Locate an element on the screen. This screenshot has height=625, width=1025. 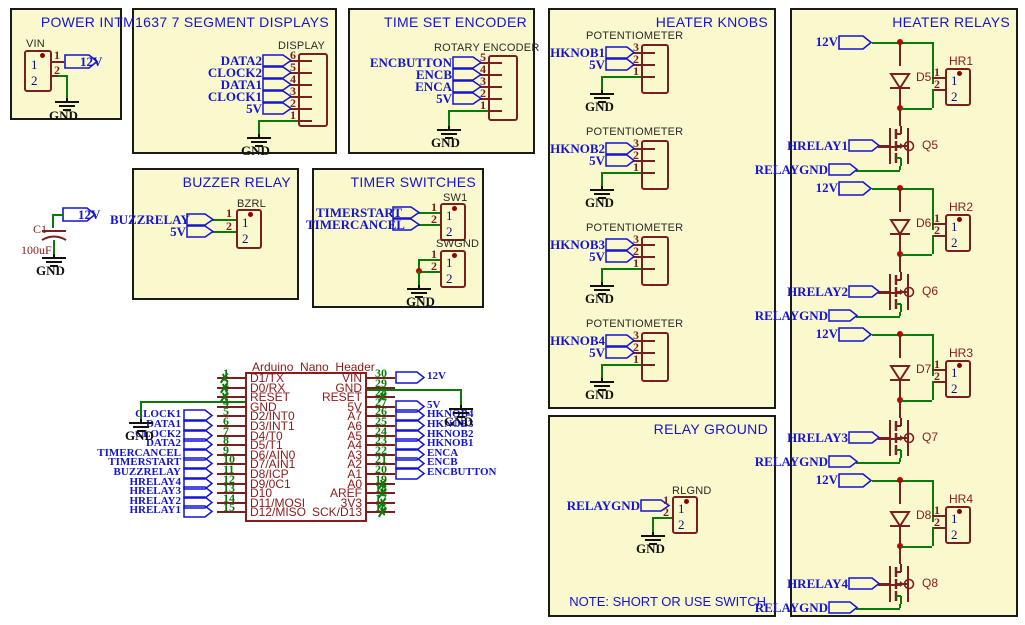
net-flag-hrelay4 is located at coordinates (864, 584).